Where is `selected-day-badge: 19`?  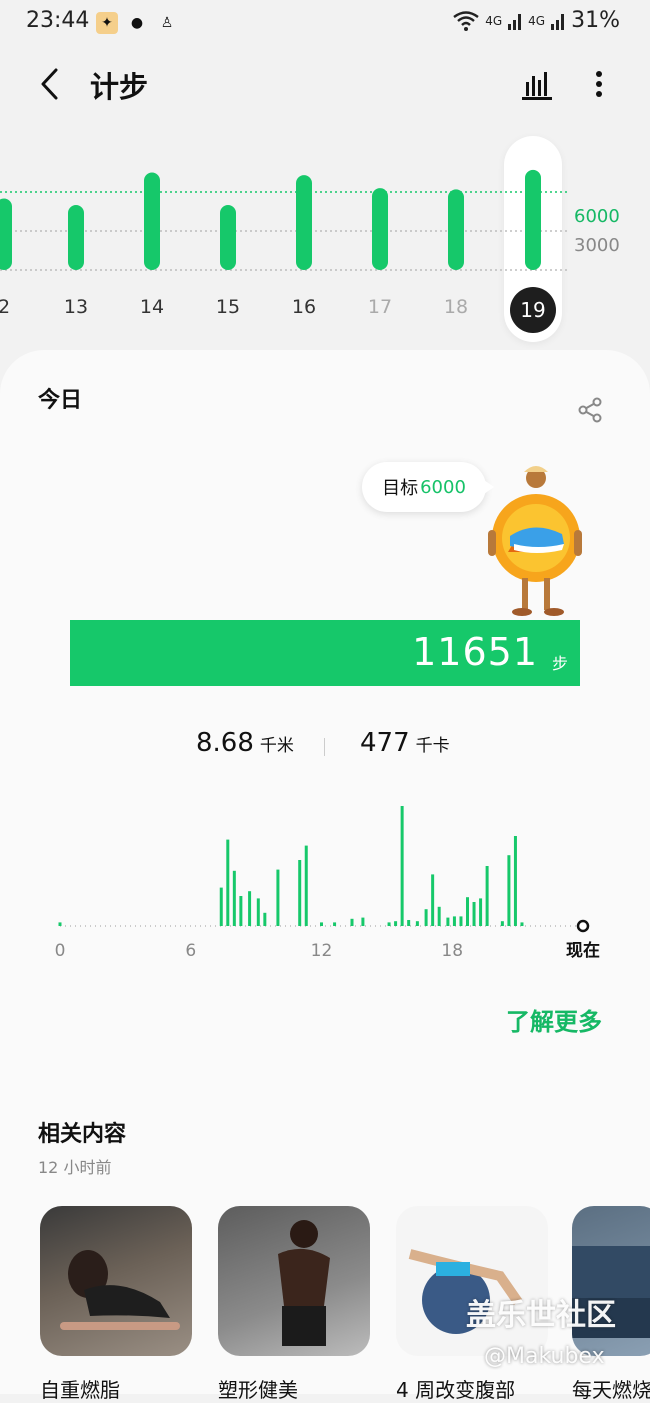
selected-day-badge: 19 is located at coordinates (533, 310).